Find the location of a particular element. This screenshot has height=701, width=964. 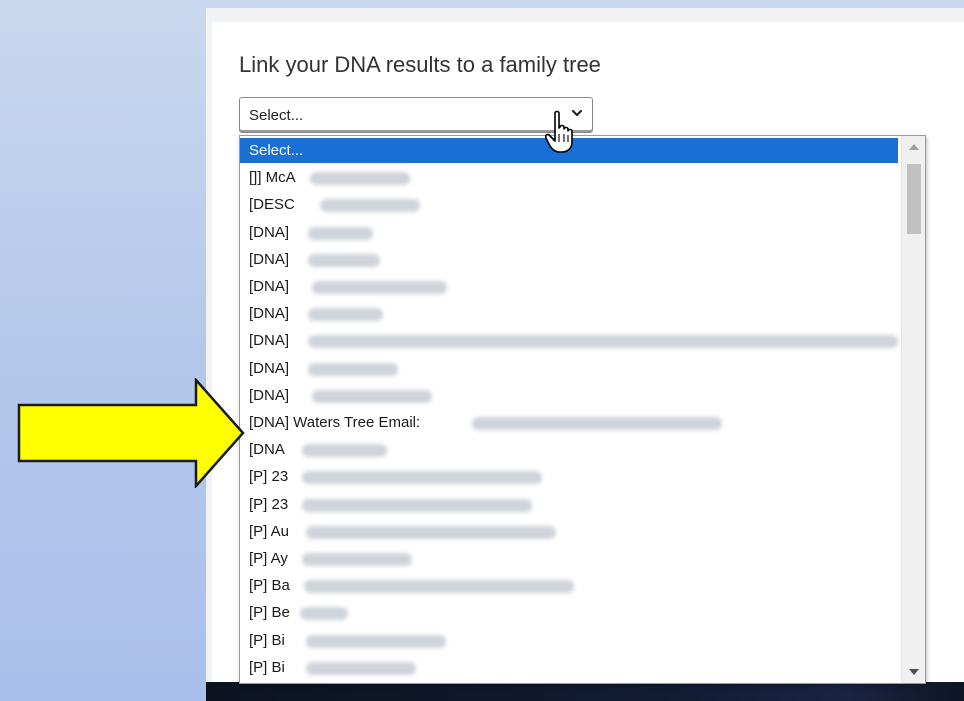

list-item: [DESC is located at coordinates (569, 204).